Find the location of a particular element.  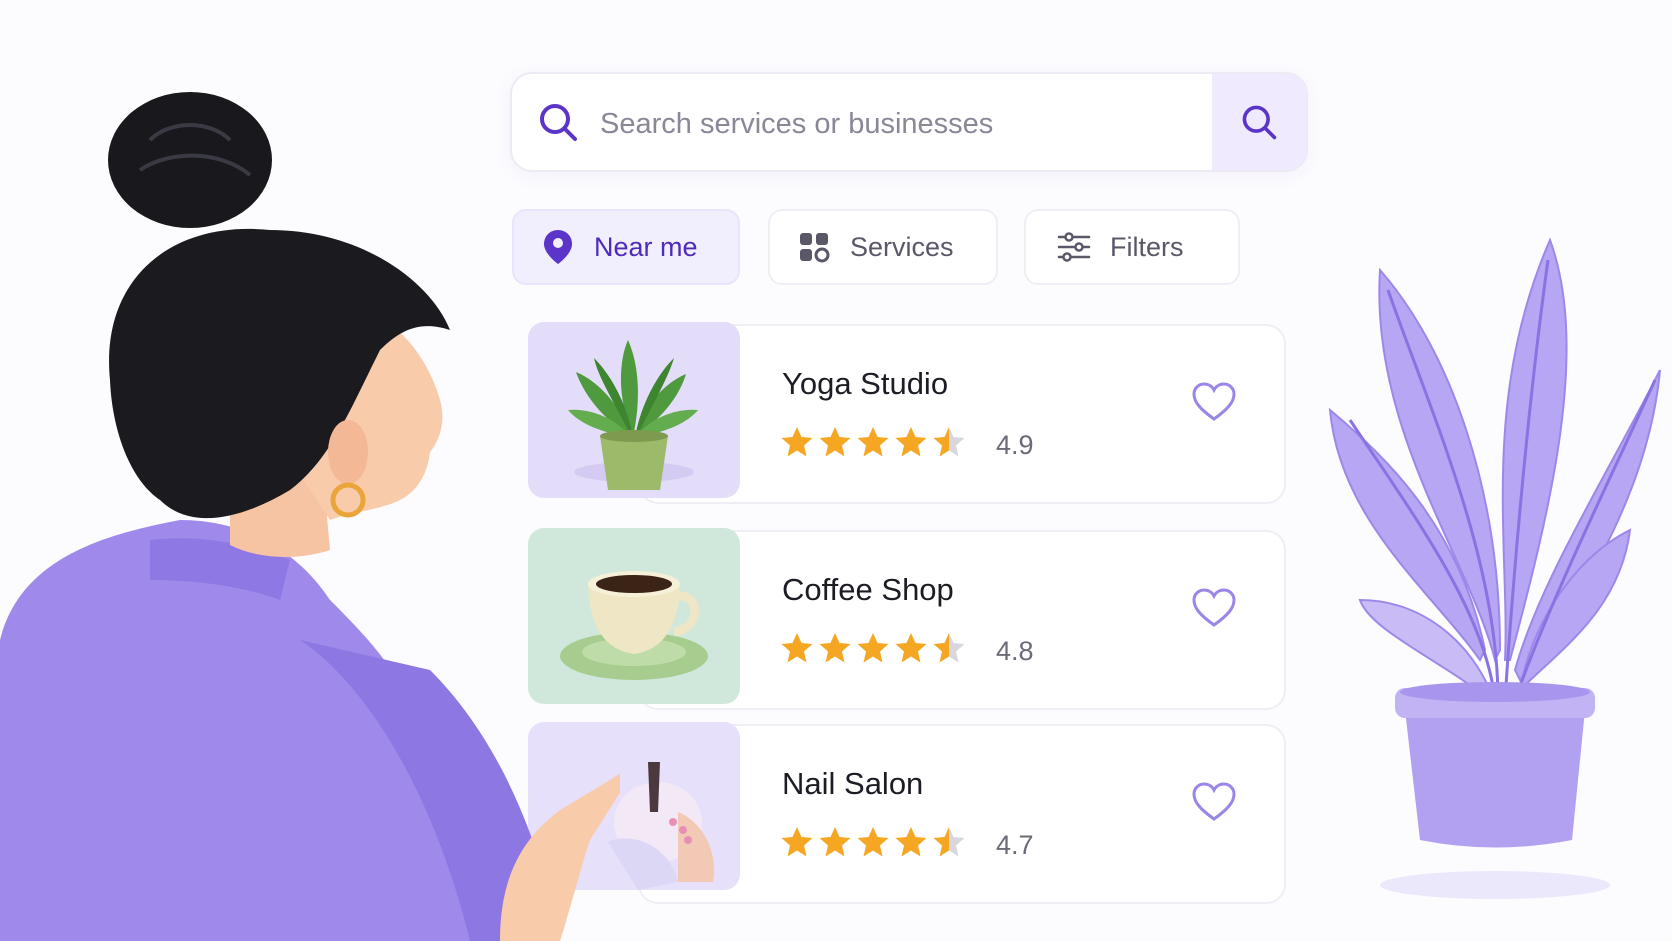

listing-card: Coffee Shop 4.8 is located at coordinates (908, 620).